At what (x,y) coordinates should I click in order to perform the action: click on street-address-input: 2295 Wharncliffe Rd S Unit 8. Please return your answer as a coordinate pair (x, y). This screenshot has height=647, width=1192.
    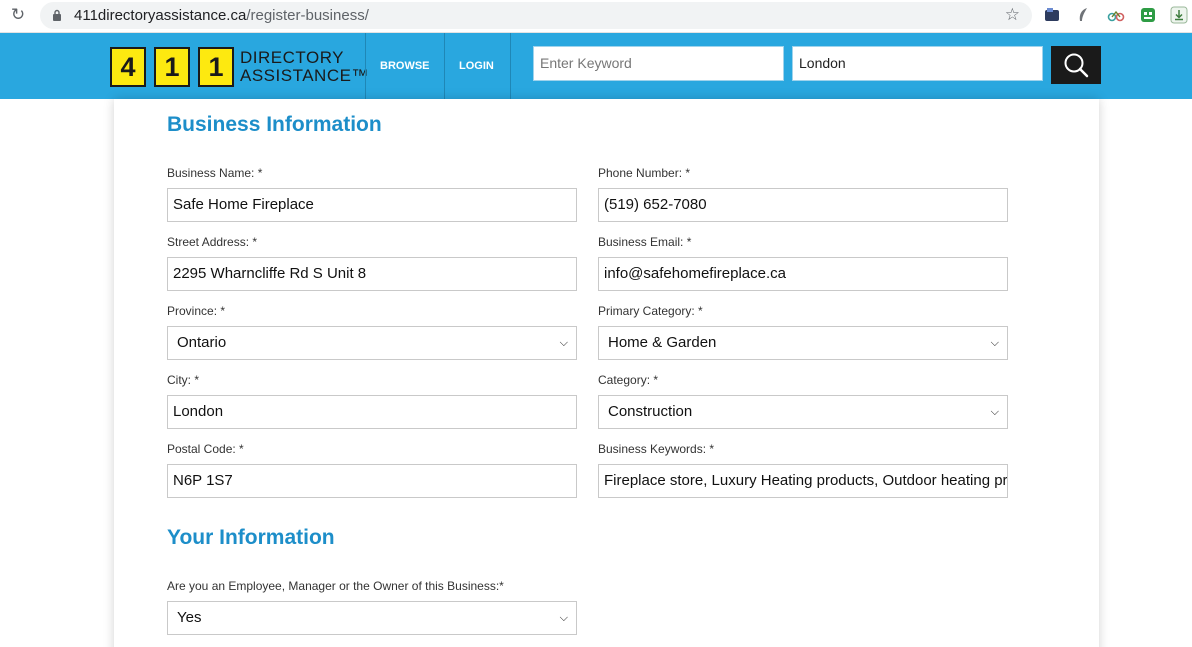
    Looking at the image, I should click on (372, 274).